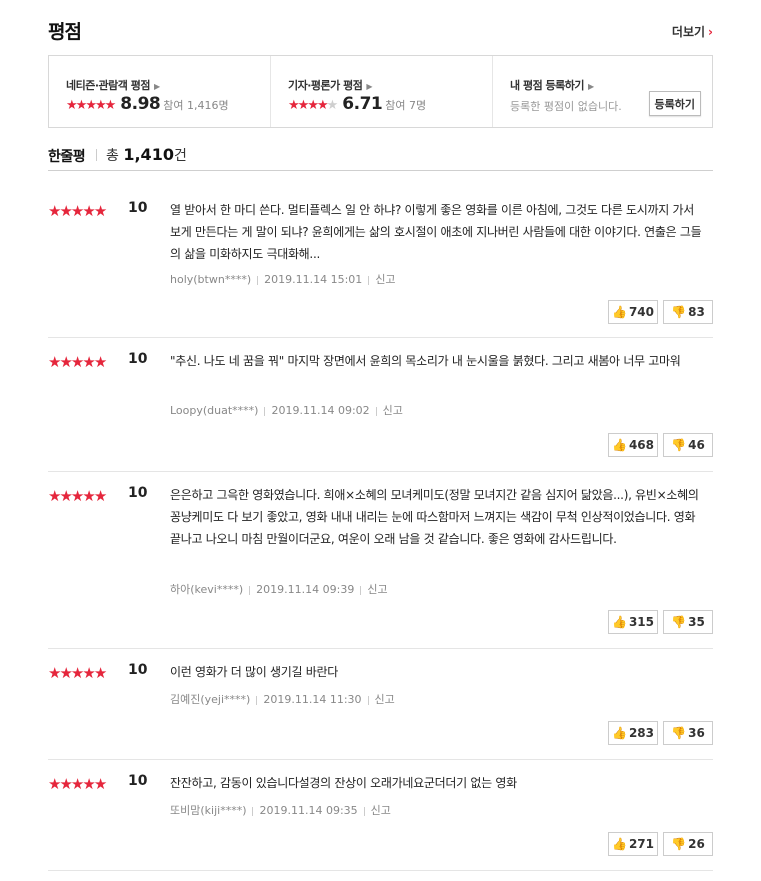 The width and height of the screenshot is (761, 881). I want to click on review-user: 하아(kevi****), so click(206, 589).